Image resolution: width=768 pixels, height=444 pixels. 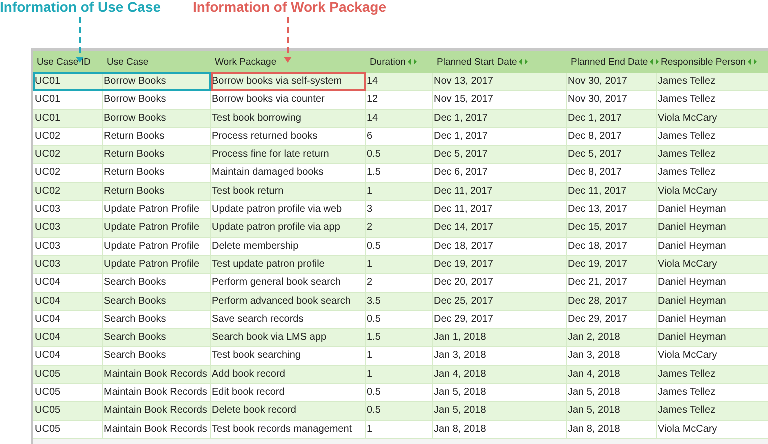 I want to click on table-cell: Viola McCary, so click(x=712, y=429).